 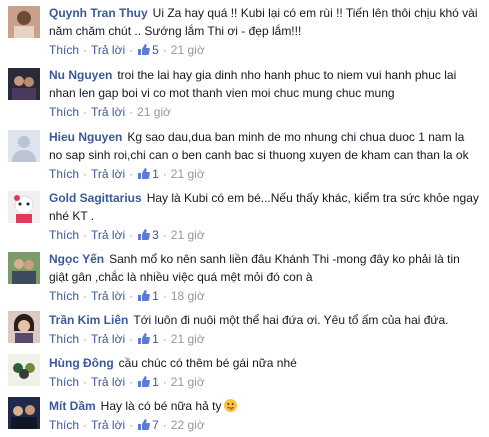 What do you see at coordinates (265, 236) in the screenshot?
I see `comment-actions: Thích · Trả lời · 3 · 21 giờ` at bounding box center [265, 236].